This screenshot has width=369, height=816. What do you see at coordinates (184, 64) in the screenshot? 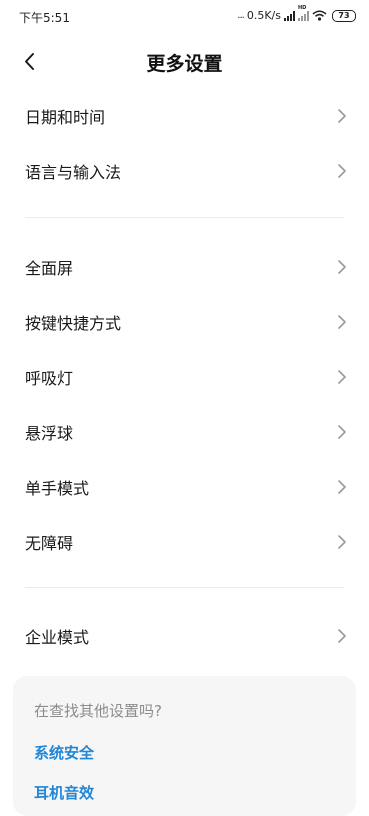
I see `page-title: 更多设置` at bounding box center [184, 64].